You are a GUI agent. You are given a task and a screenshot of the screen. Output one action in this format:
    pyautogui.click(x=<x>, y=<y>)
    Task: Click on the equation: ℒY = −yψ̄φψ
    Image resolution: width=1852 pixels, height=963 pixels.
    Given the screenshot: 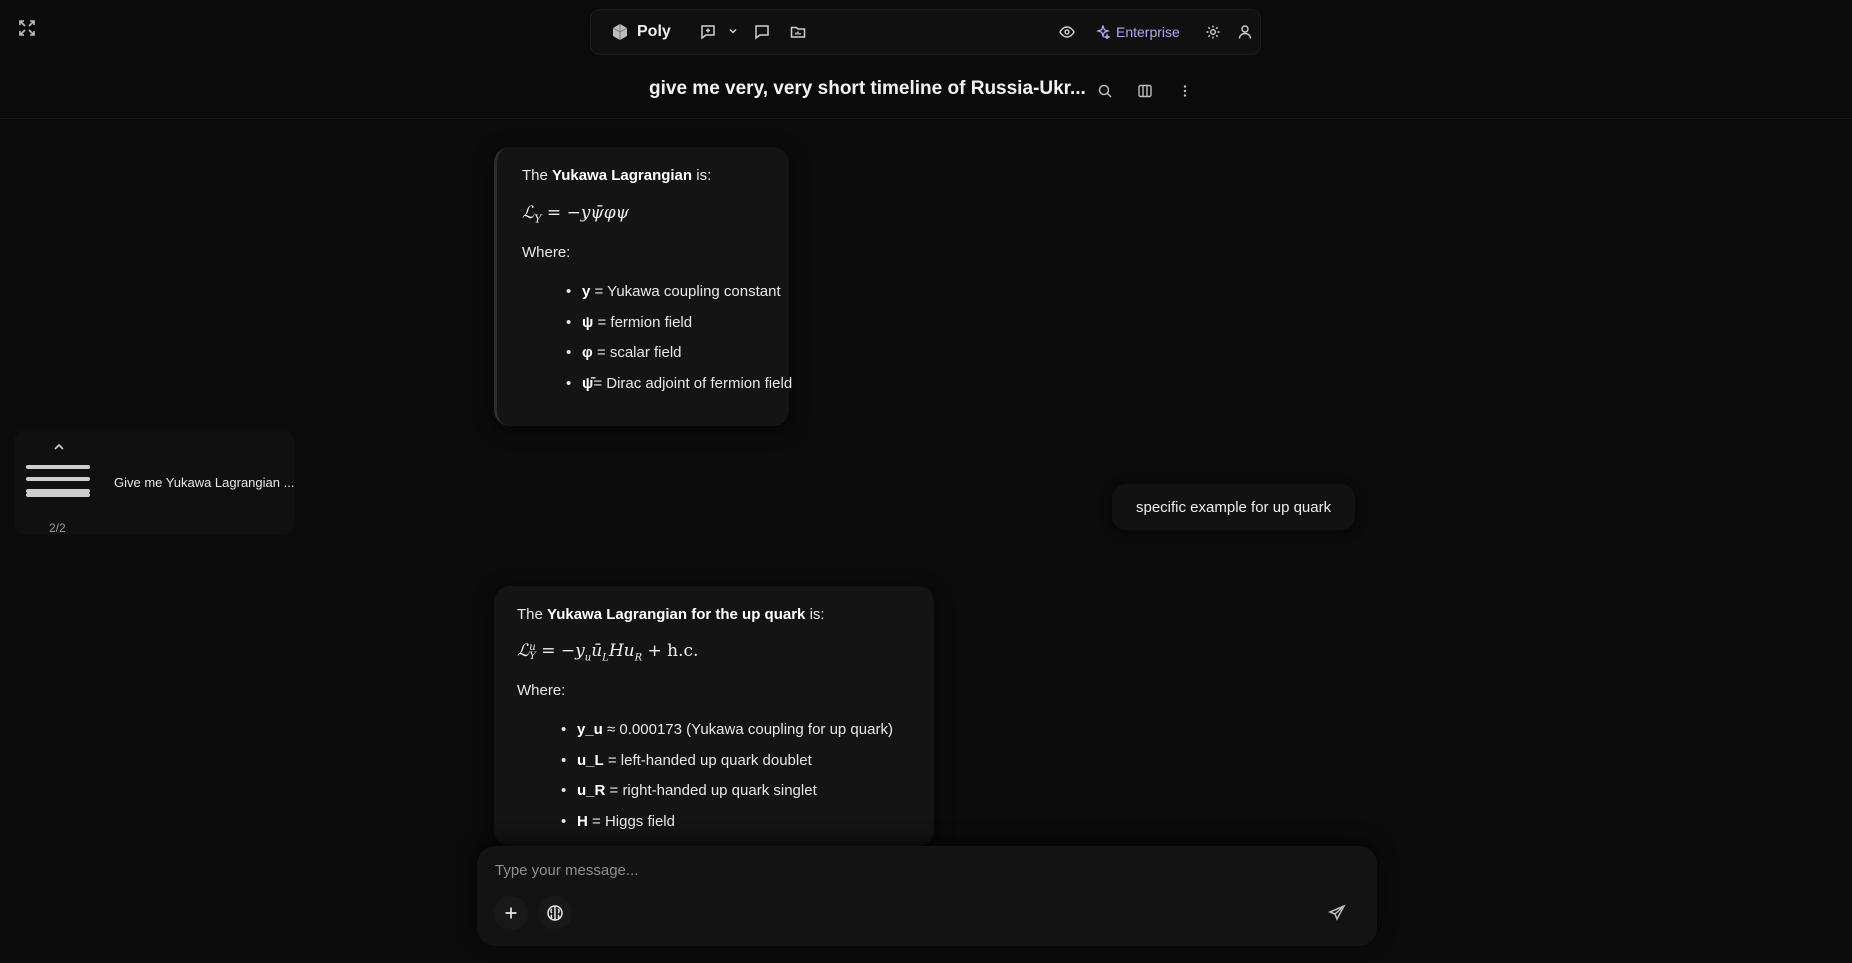 What is the action you would take?
    pyautogui.click(x=575, y=214)
    